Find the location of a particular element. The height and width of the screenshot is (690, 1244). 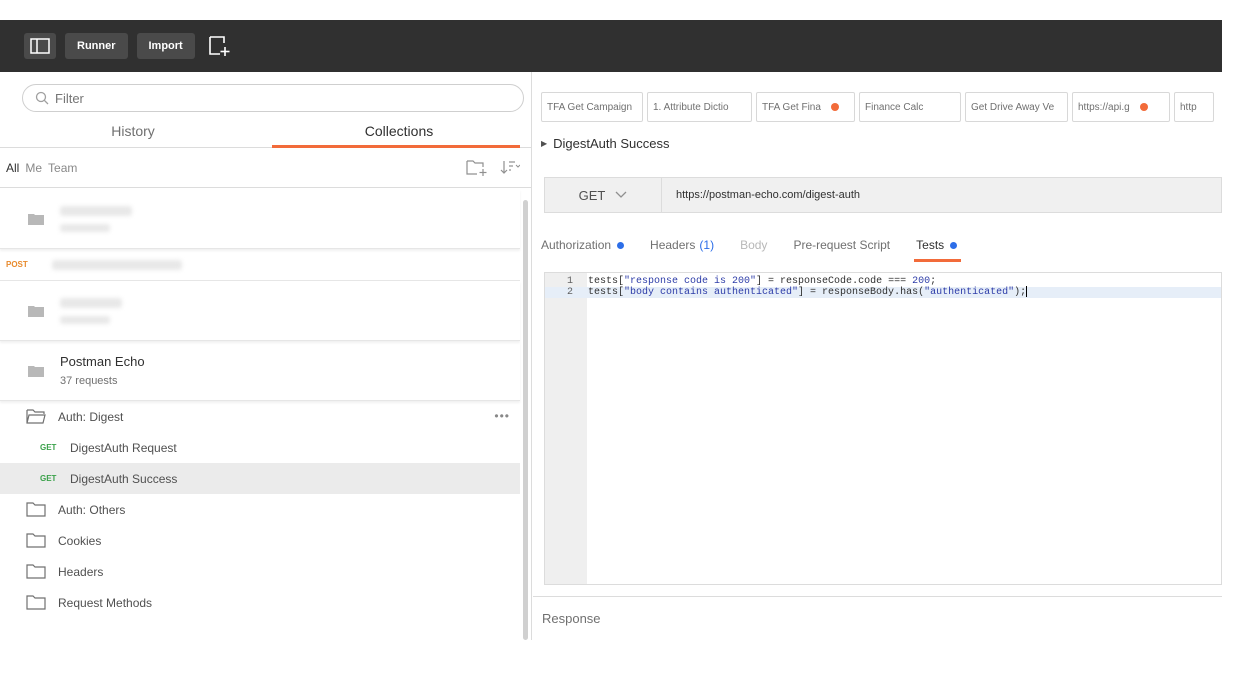

request-tab: https://api.g is located at coordinates (1121, 107).